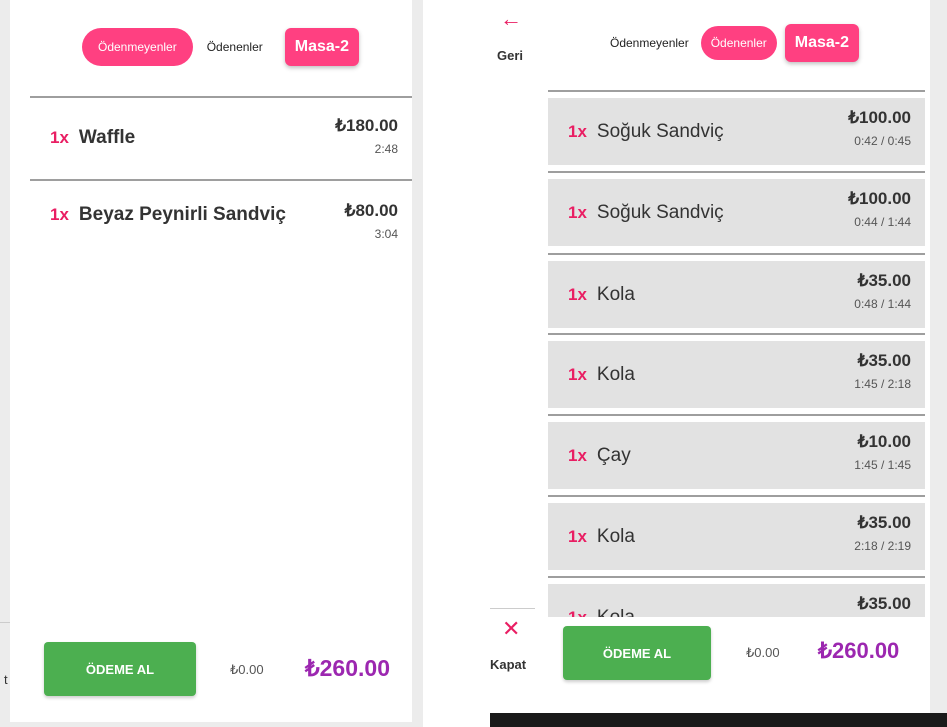 The image size is (947, 727). Describe the element at coordinates (221, 139) in the screenshot. I see `list-item: 1x Waffle ₺180.00 2:48` at that location.